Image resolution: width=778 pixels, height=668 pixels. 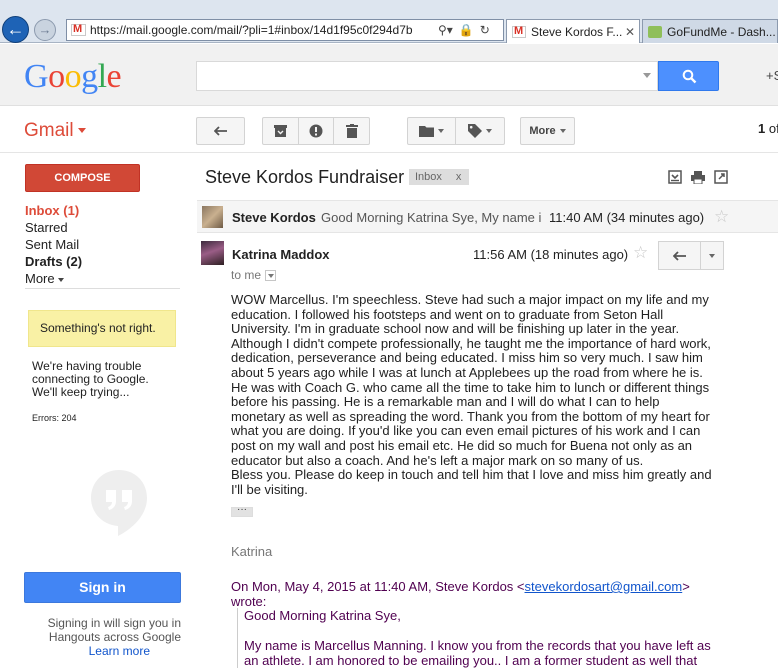 What do you see at coordinates (73, 77) in the screenshot?
I see `google-logo: Google` at bounding box center [73, 77].